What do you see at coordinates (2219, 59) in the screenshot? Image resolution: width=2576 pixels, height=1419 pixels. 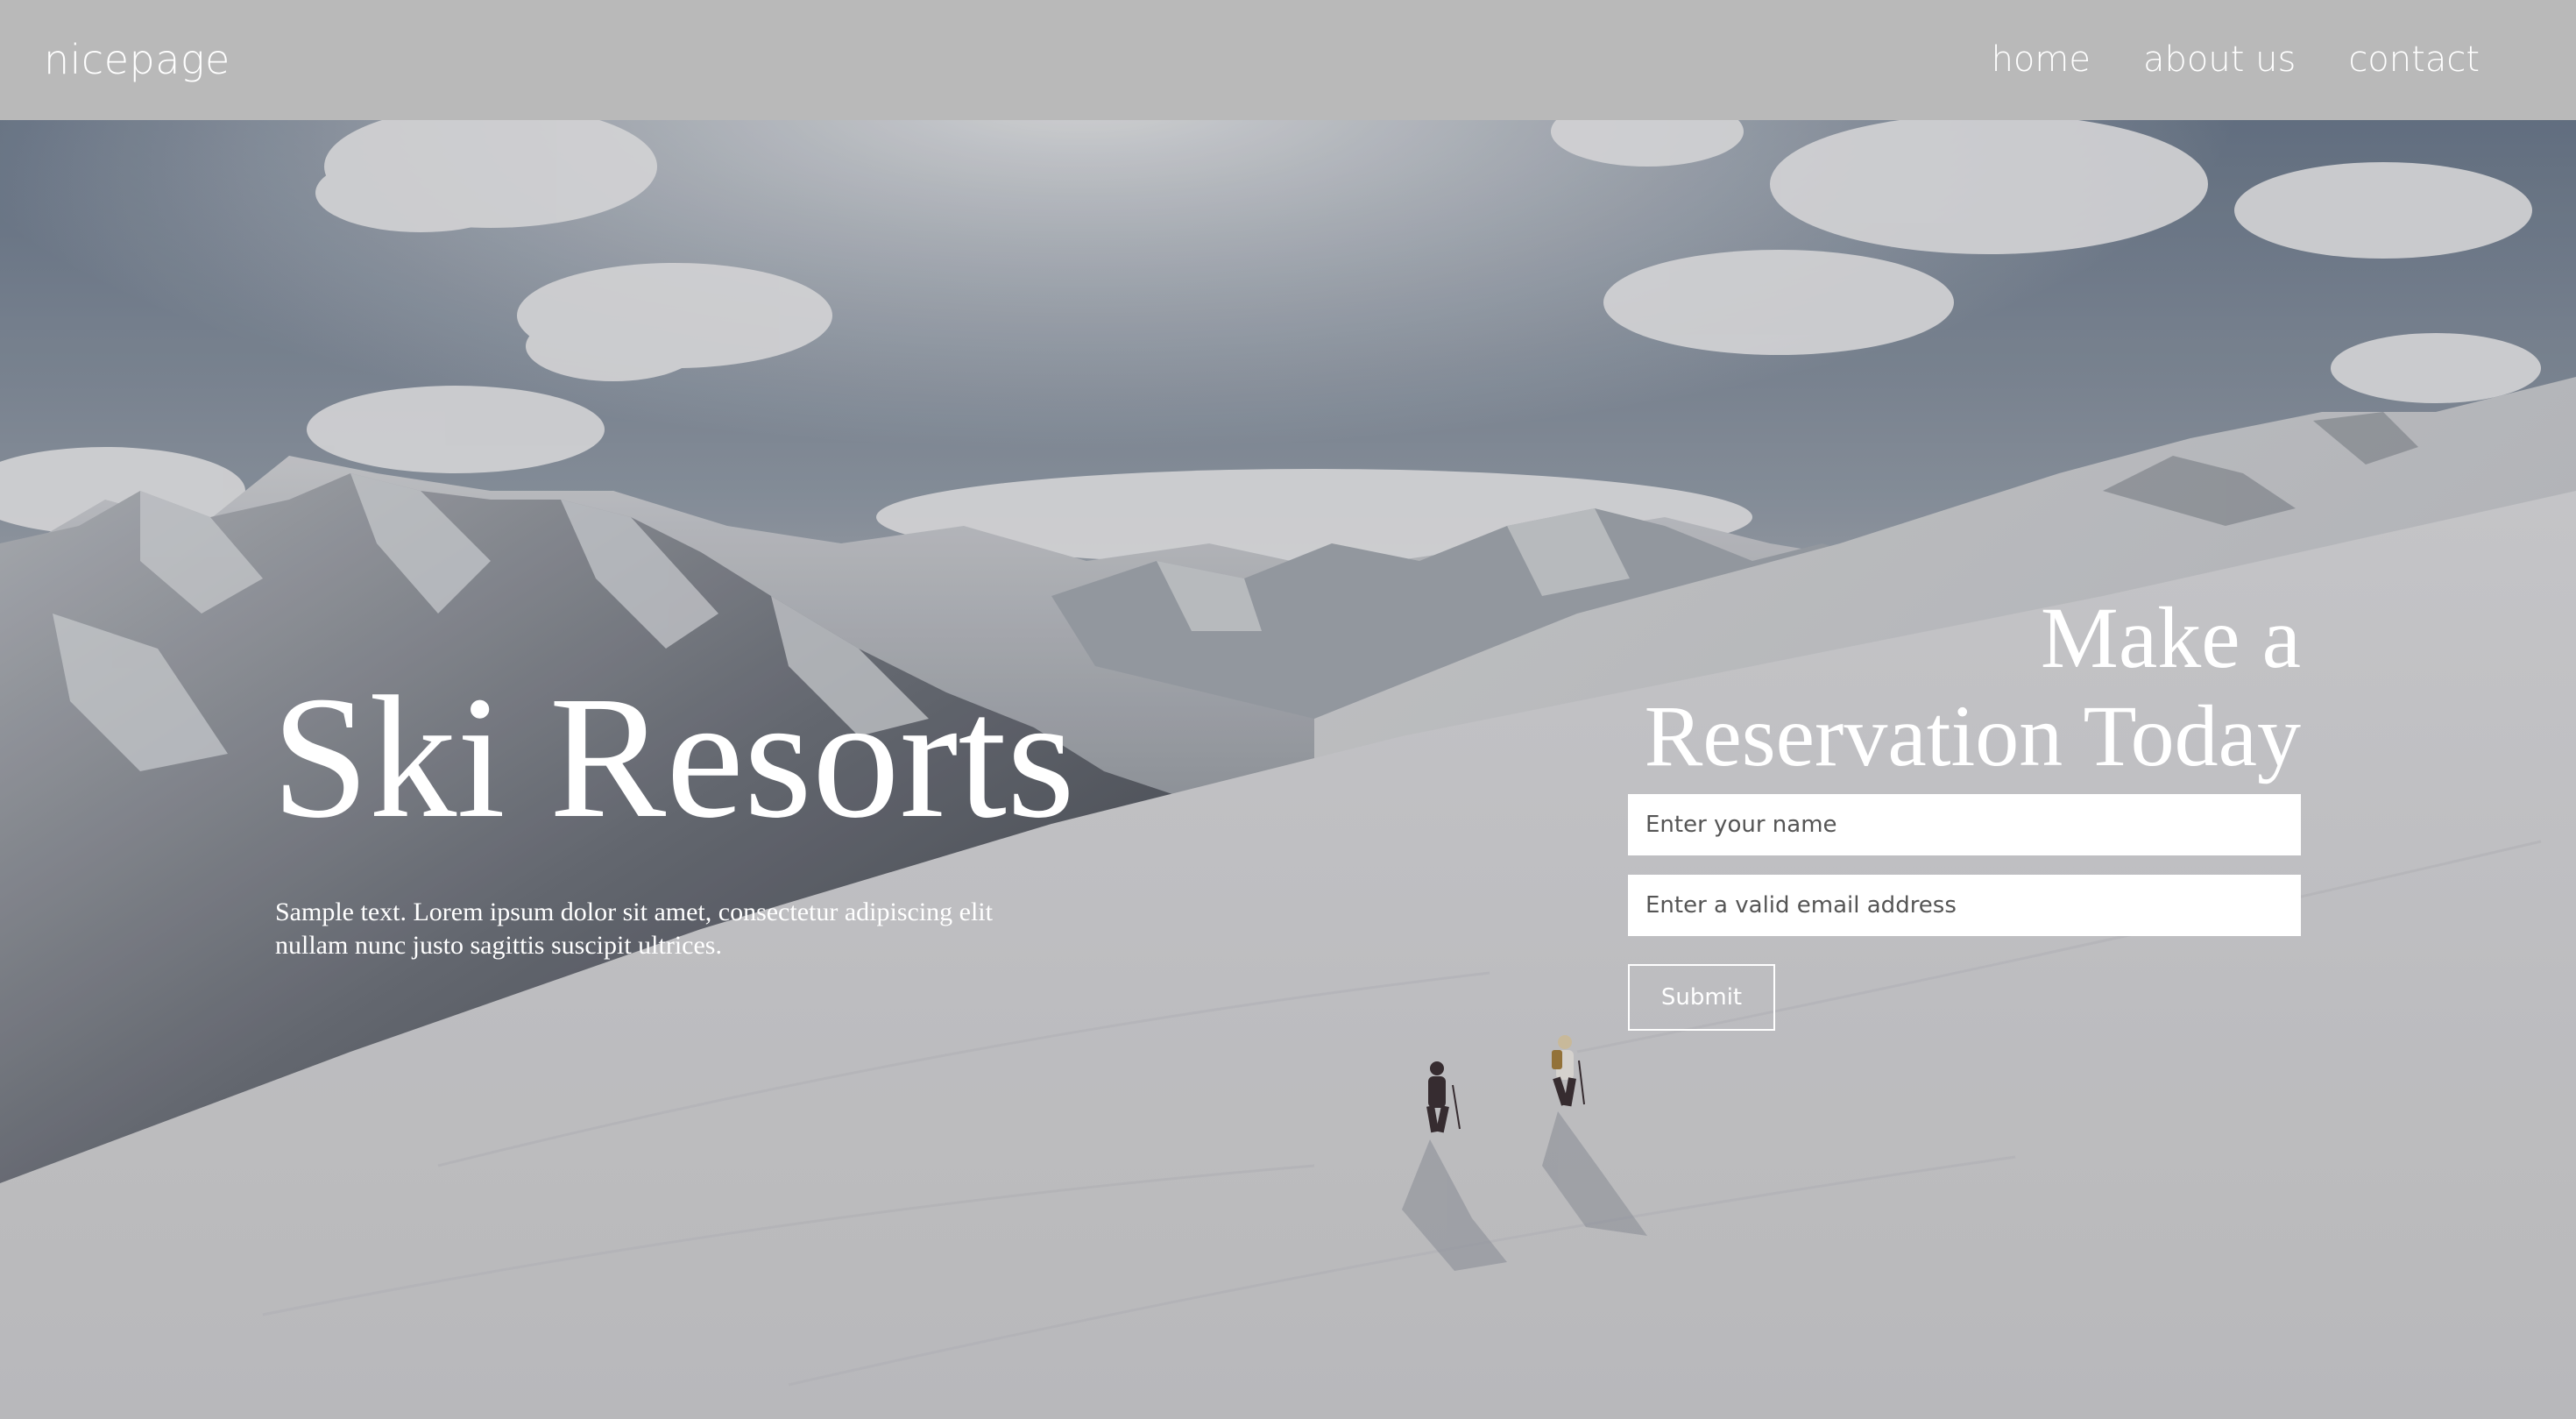 I see `nav-link-about-us: about us` at bounding box center [2219, 59].